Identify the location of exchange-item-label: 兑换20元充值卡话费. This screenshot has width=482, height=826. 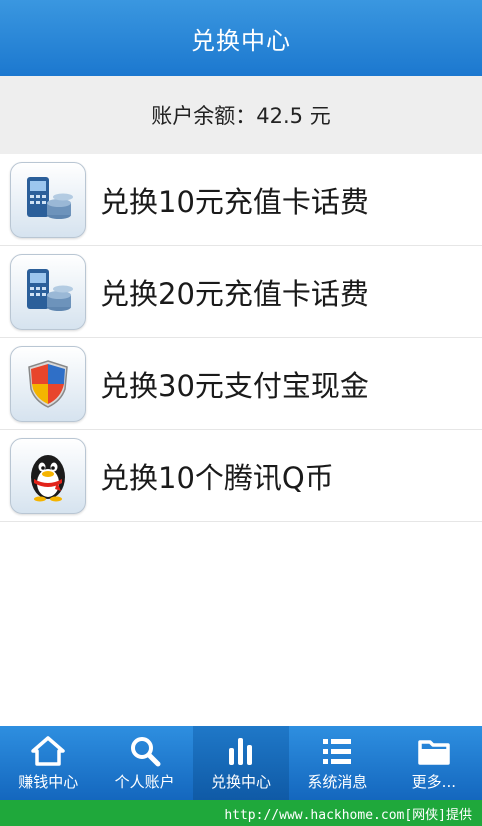
(234, 293).